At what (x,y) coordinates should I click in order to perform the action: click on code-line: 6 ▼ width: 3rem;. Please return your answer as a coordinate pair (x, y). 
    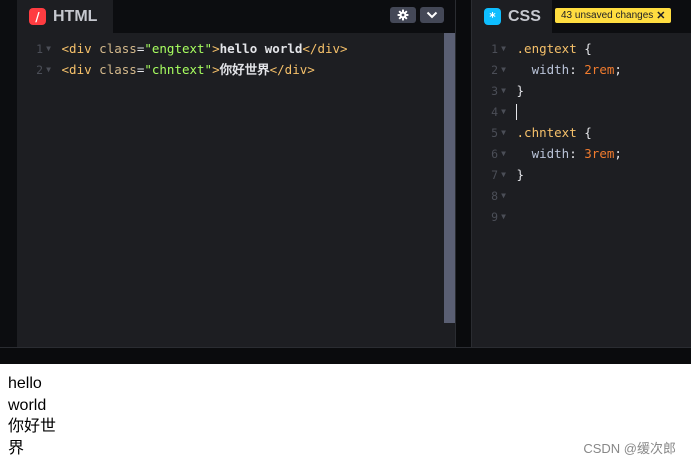
    Looking at the image, I should click on (581, 153).